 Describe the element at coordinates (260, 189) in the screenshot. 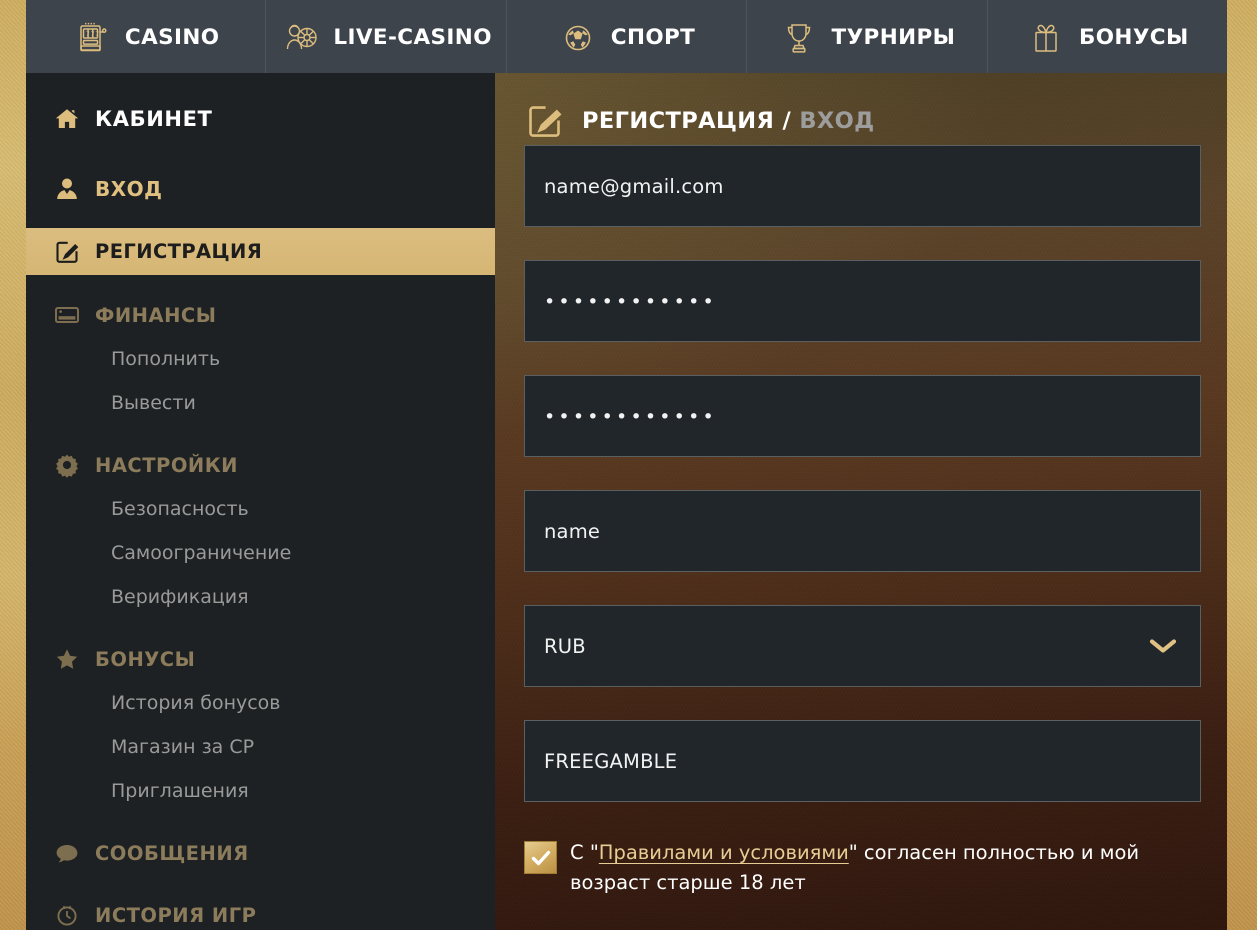

I see `sidebar-item-login: ВХОД` at that location.